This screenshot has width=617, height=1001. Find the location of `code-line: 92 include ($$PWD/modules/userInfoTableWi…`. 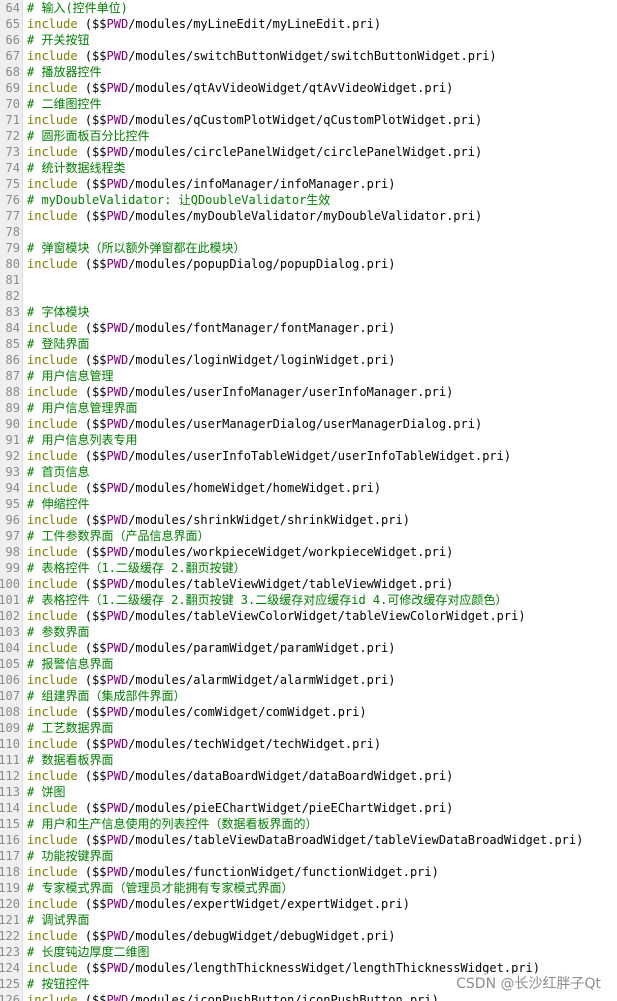

code-line: 92 include ($$PWD/modules/userInfoTableWi… is located at coordinates (308, 456).